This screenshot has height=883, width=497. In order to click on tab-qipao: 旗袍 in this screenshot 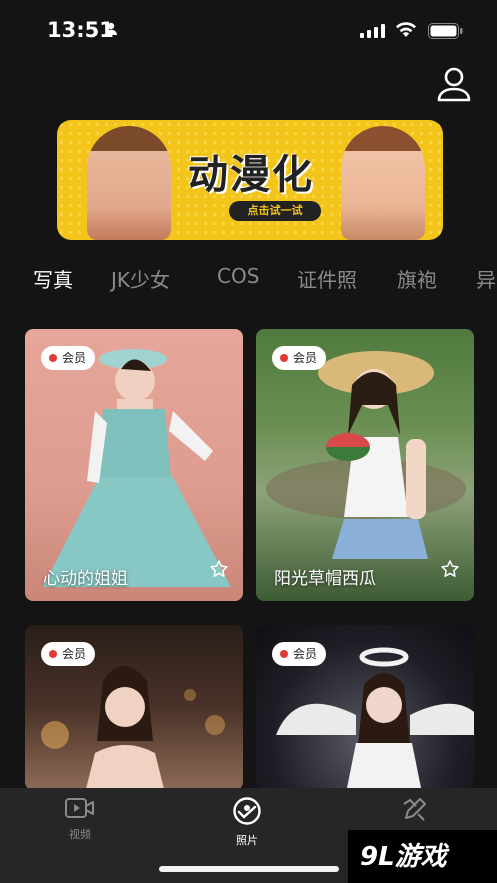, I will do `click(417, 278)`.